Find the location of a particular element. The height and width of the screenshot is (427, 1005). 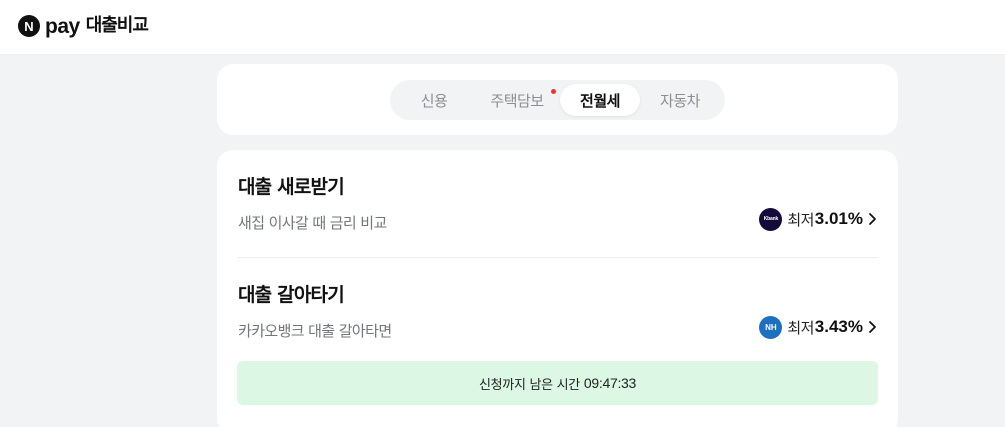

loan-category-tabs: 신용 주택담보 전월세 자동차 is located at coordinates (557, 100).